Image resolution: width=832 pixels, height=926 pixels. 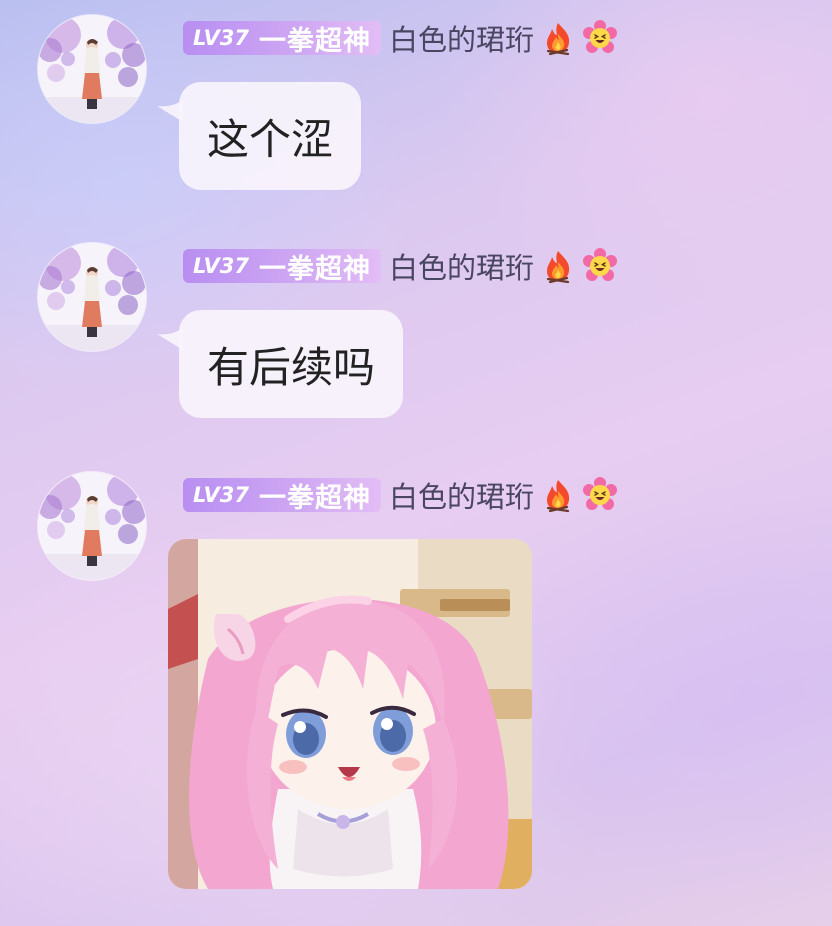 I want to click on message-text: 这个涩, so click(x=270, y=139).